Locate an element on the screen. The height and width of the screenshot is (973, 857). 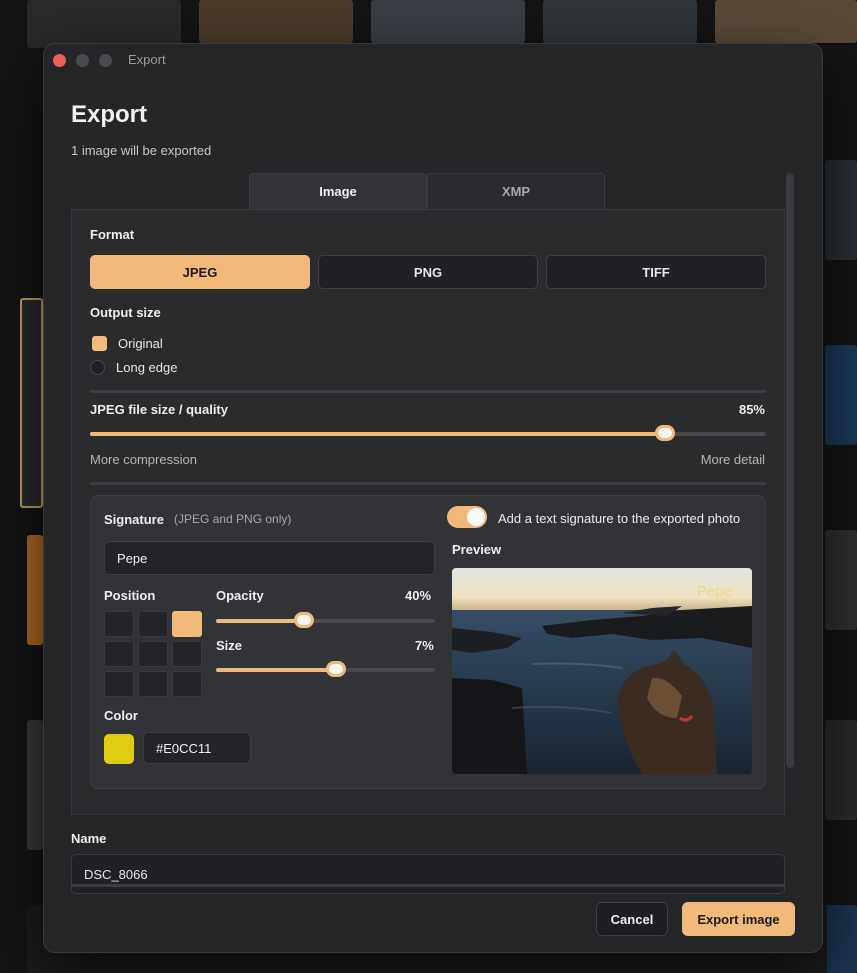
output-long-edge-option: Long edge is located at coordinates (133, 367).